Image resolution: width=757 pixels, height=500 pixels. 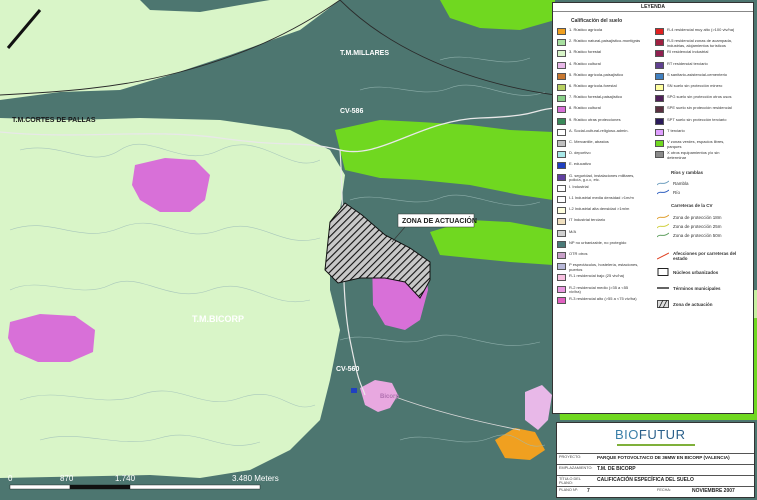 I want to click on legend-carreteras-item: Zona de protección 50m, so click(x=689, y=235).